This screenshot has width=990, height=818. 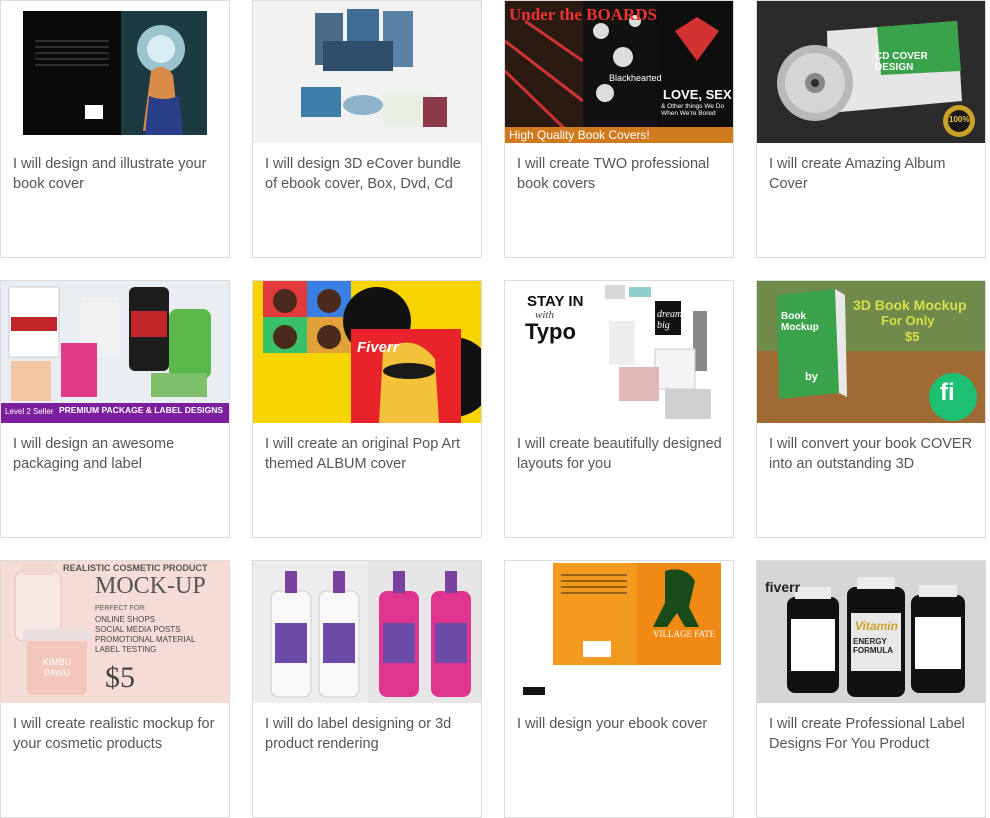 What do you see at coordinates (138, 629) in the screenshot?
I see `list-item: SOCIAL MEDIA POSTS` at bounding box center [138, 629].